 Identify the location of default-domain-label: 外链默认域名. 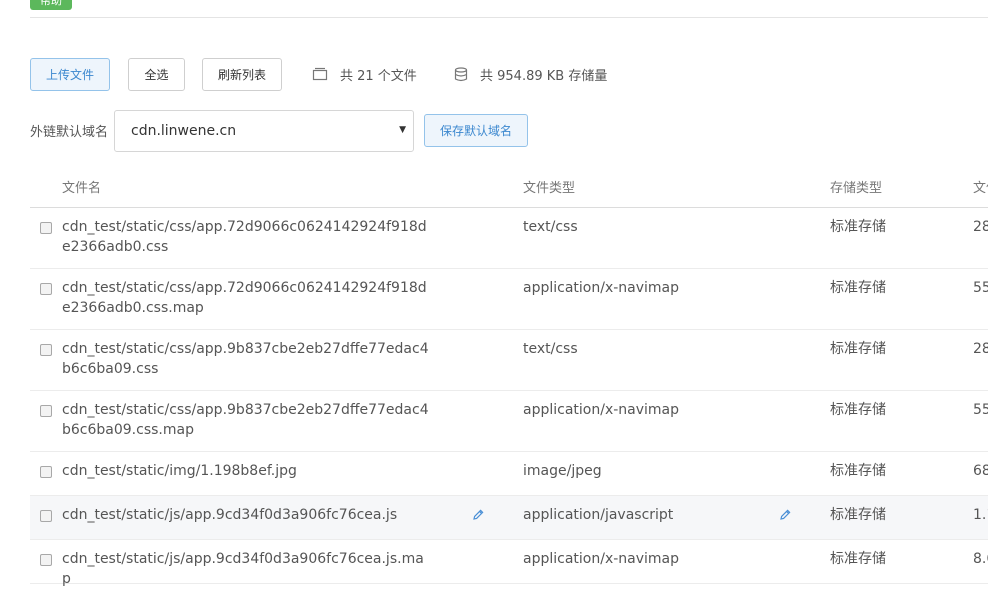
(69, 132).